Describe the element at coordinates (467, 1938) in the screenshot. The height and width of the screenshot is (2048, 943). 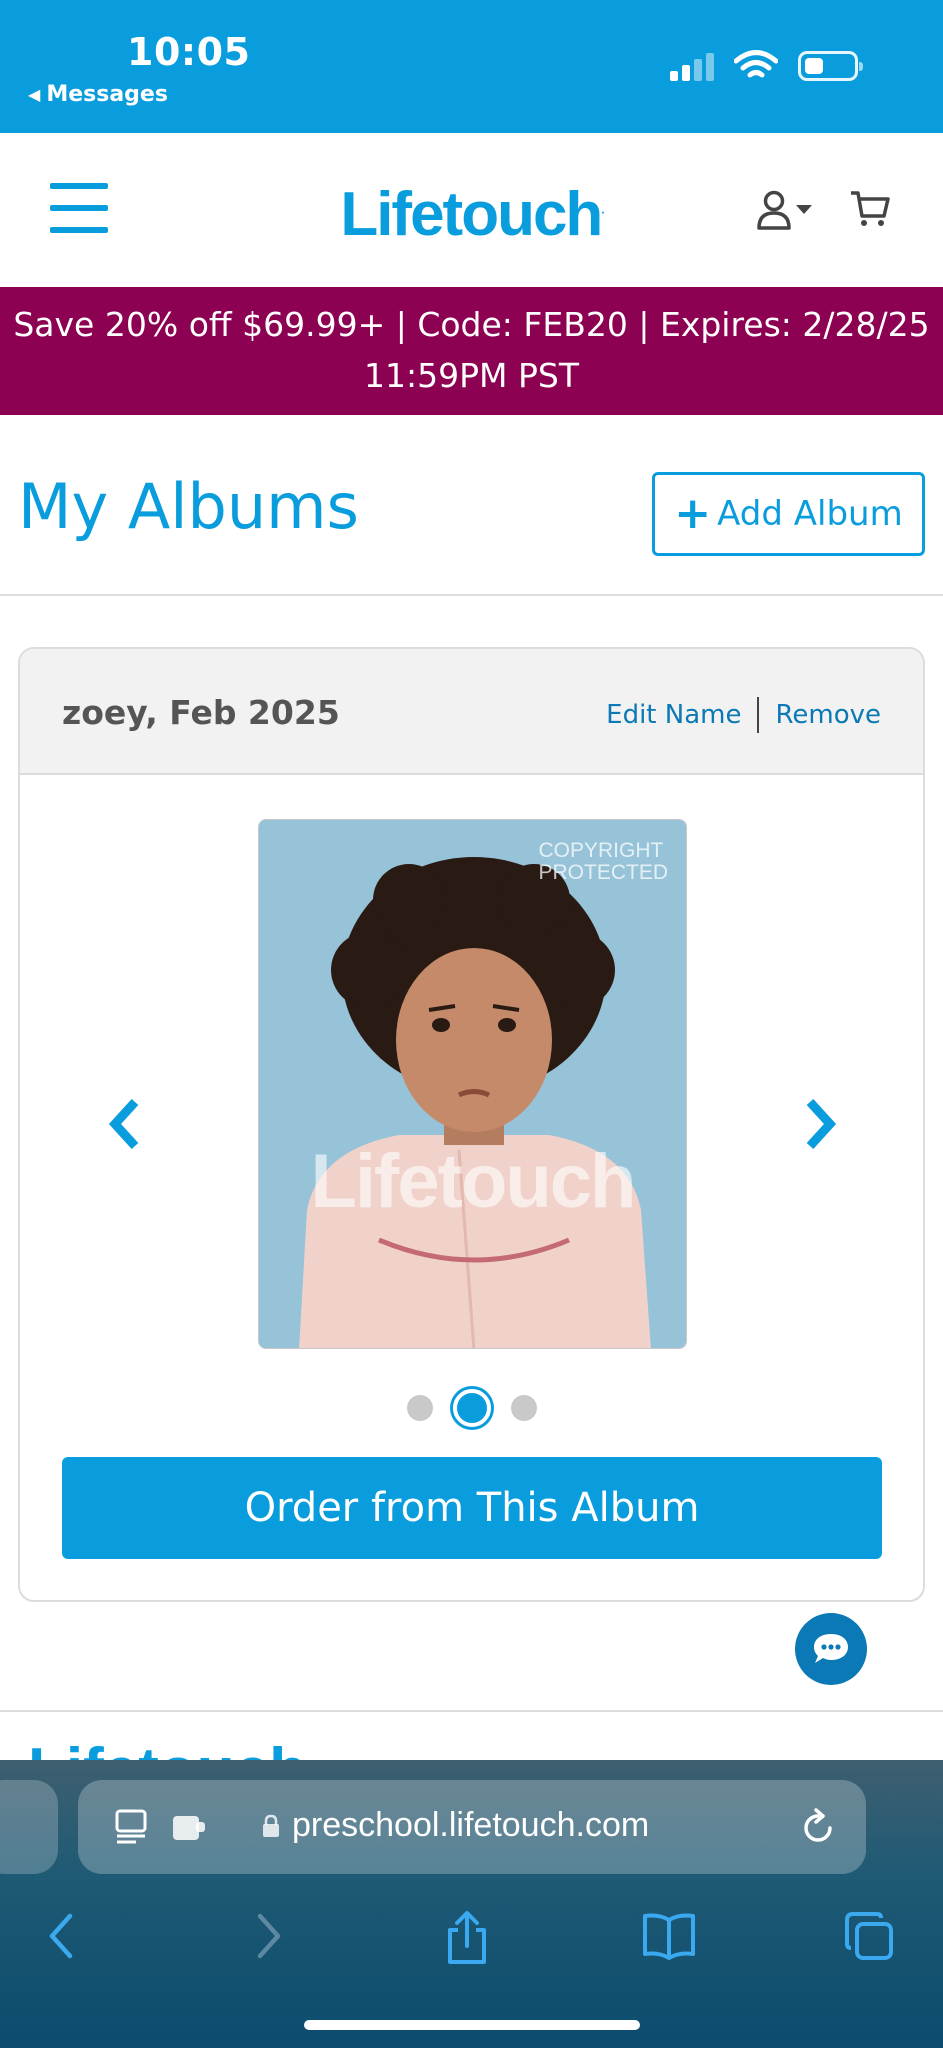
I see `share-icon` at that location.